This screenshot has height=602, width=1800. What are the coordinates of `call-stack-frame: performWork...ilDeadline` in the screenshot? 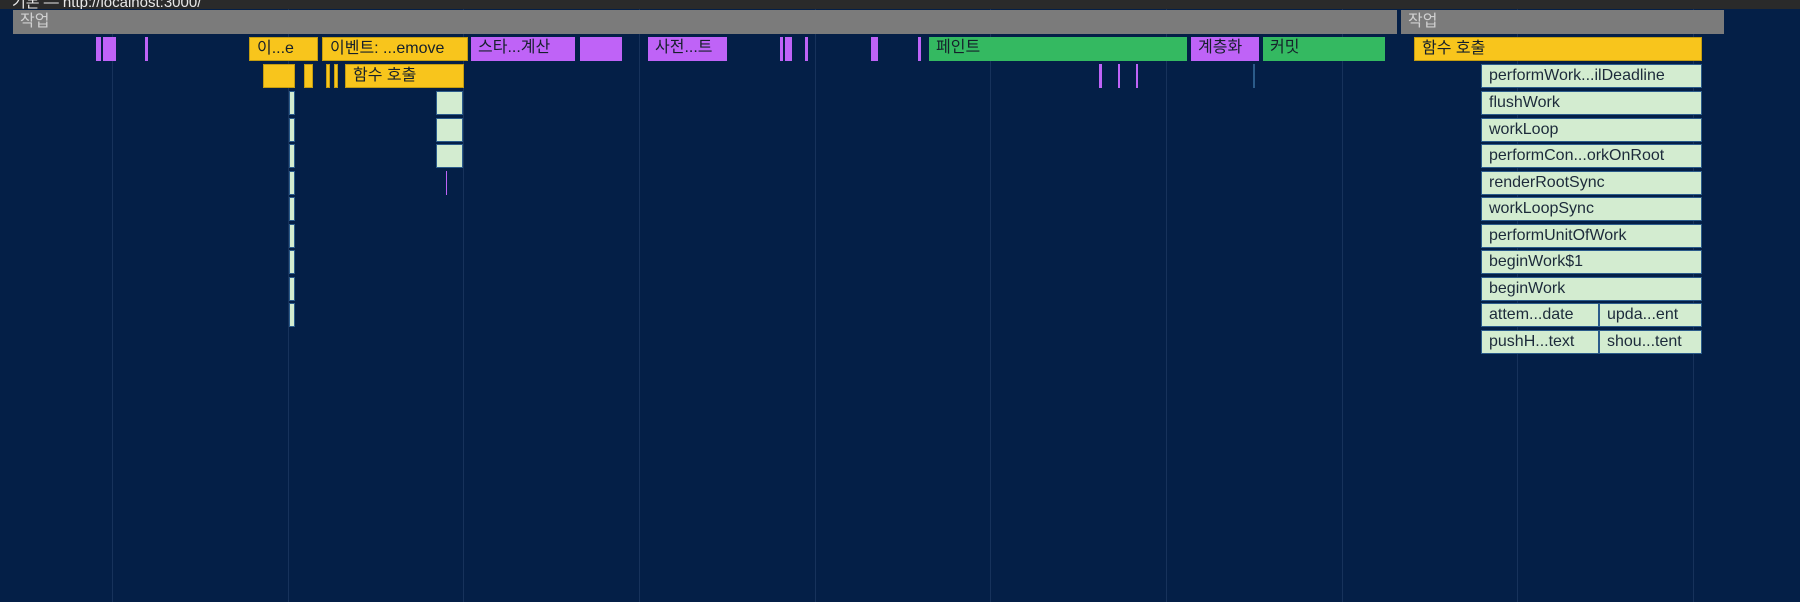 It's located at (1591, 76).